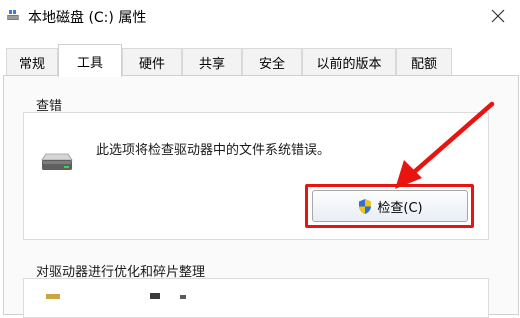 Image resolution: width=520 pixels, height=318 pixels. What do you see at coordinates (349, 61) in the screenshot?
I see `tab-previous-versions: 以前的版本` at bounding box center [349, 61].